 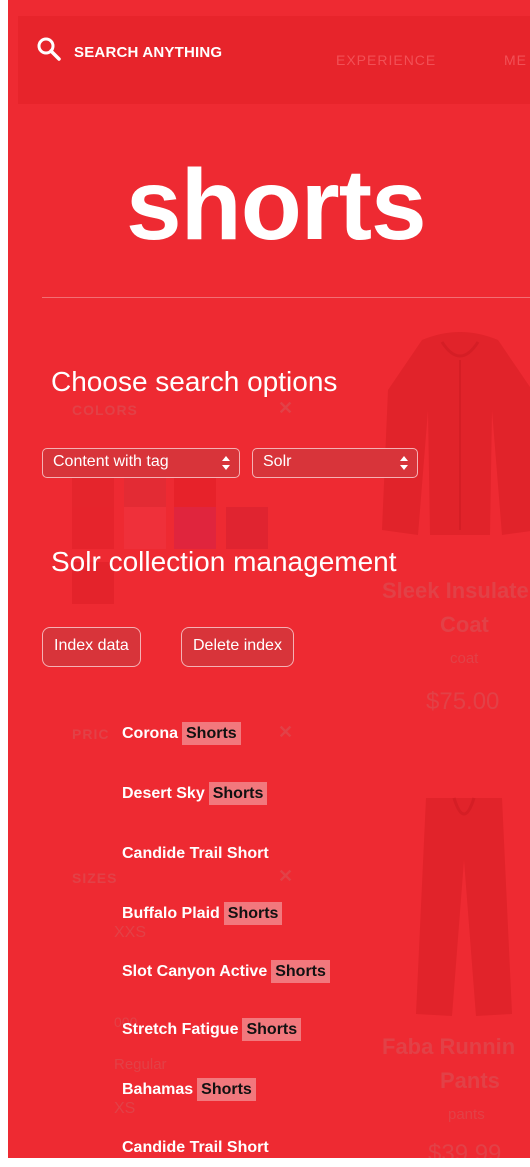 I want to click on product-price: $75.00, so click(x=463, y=701).